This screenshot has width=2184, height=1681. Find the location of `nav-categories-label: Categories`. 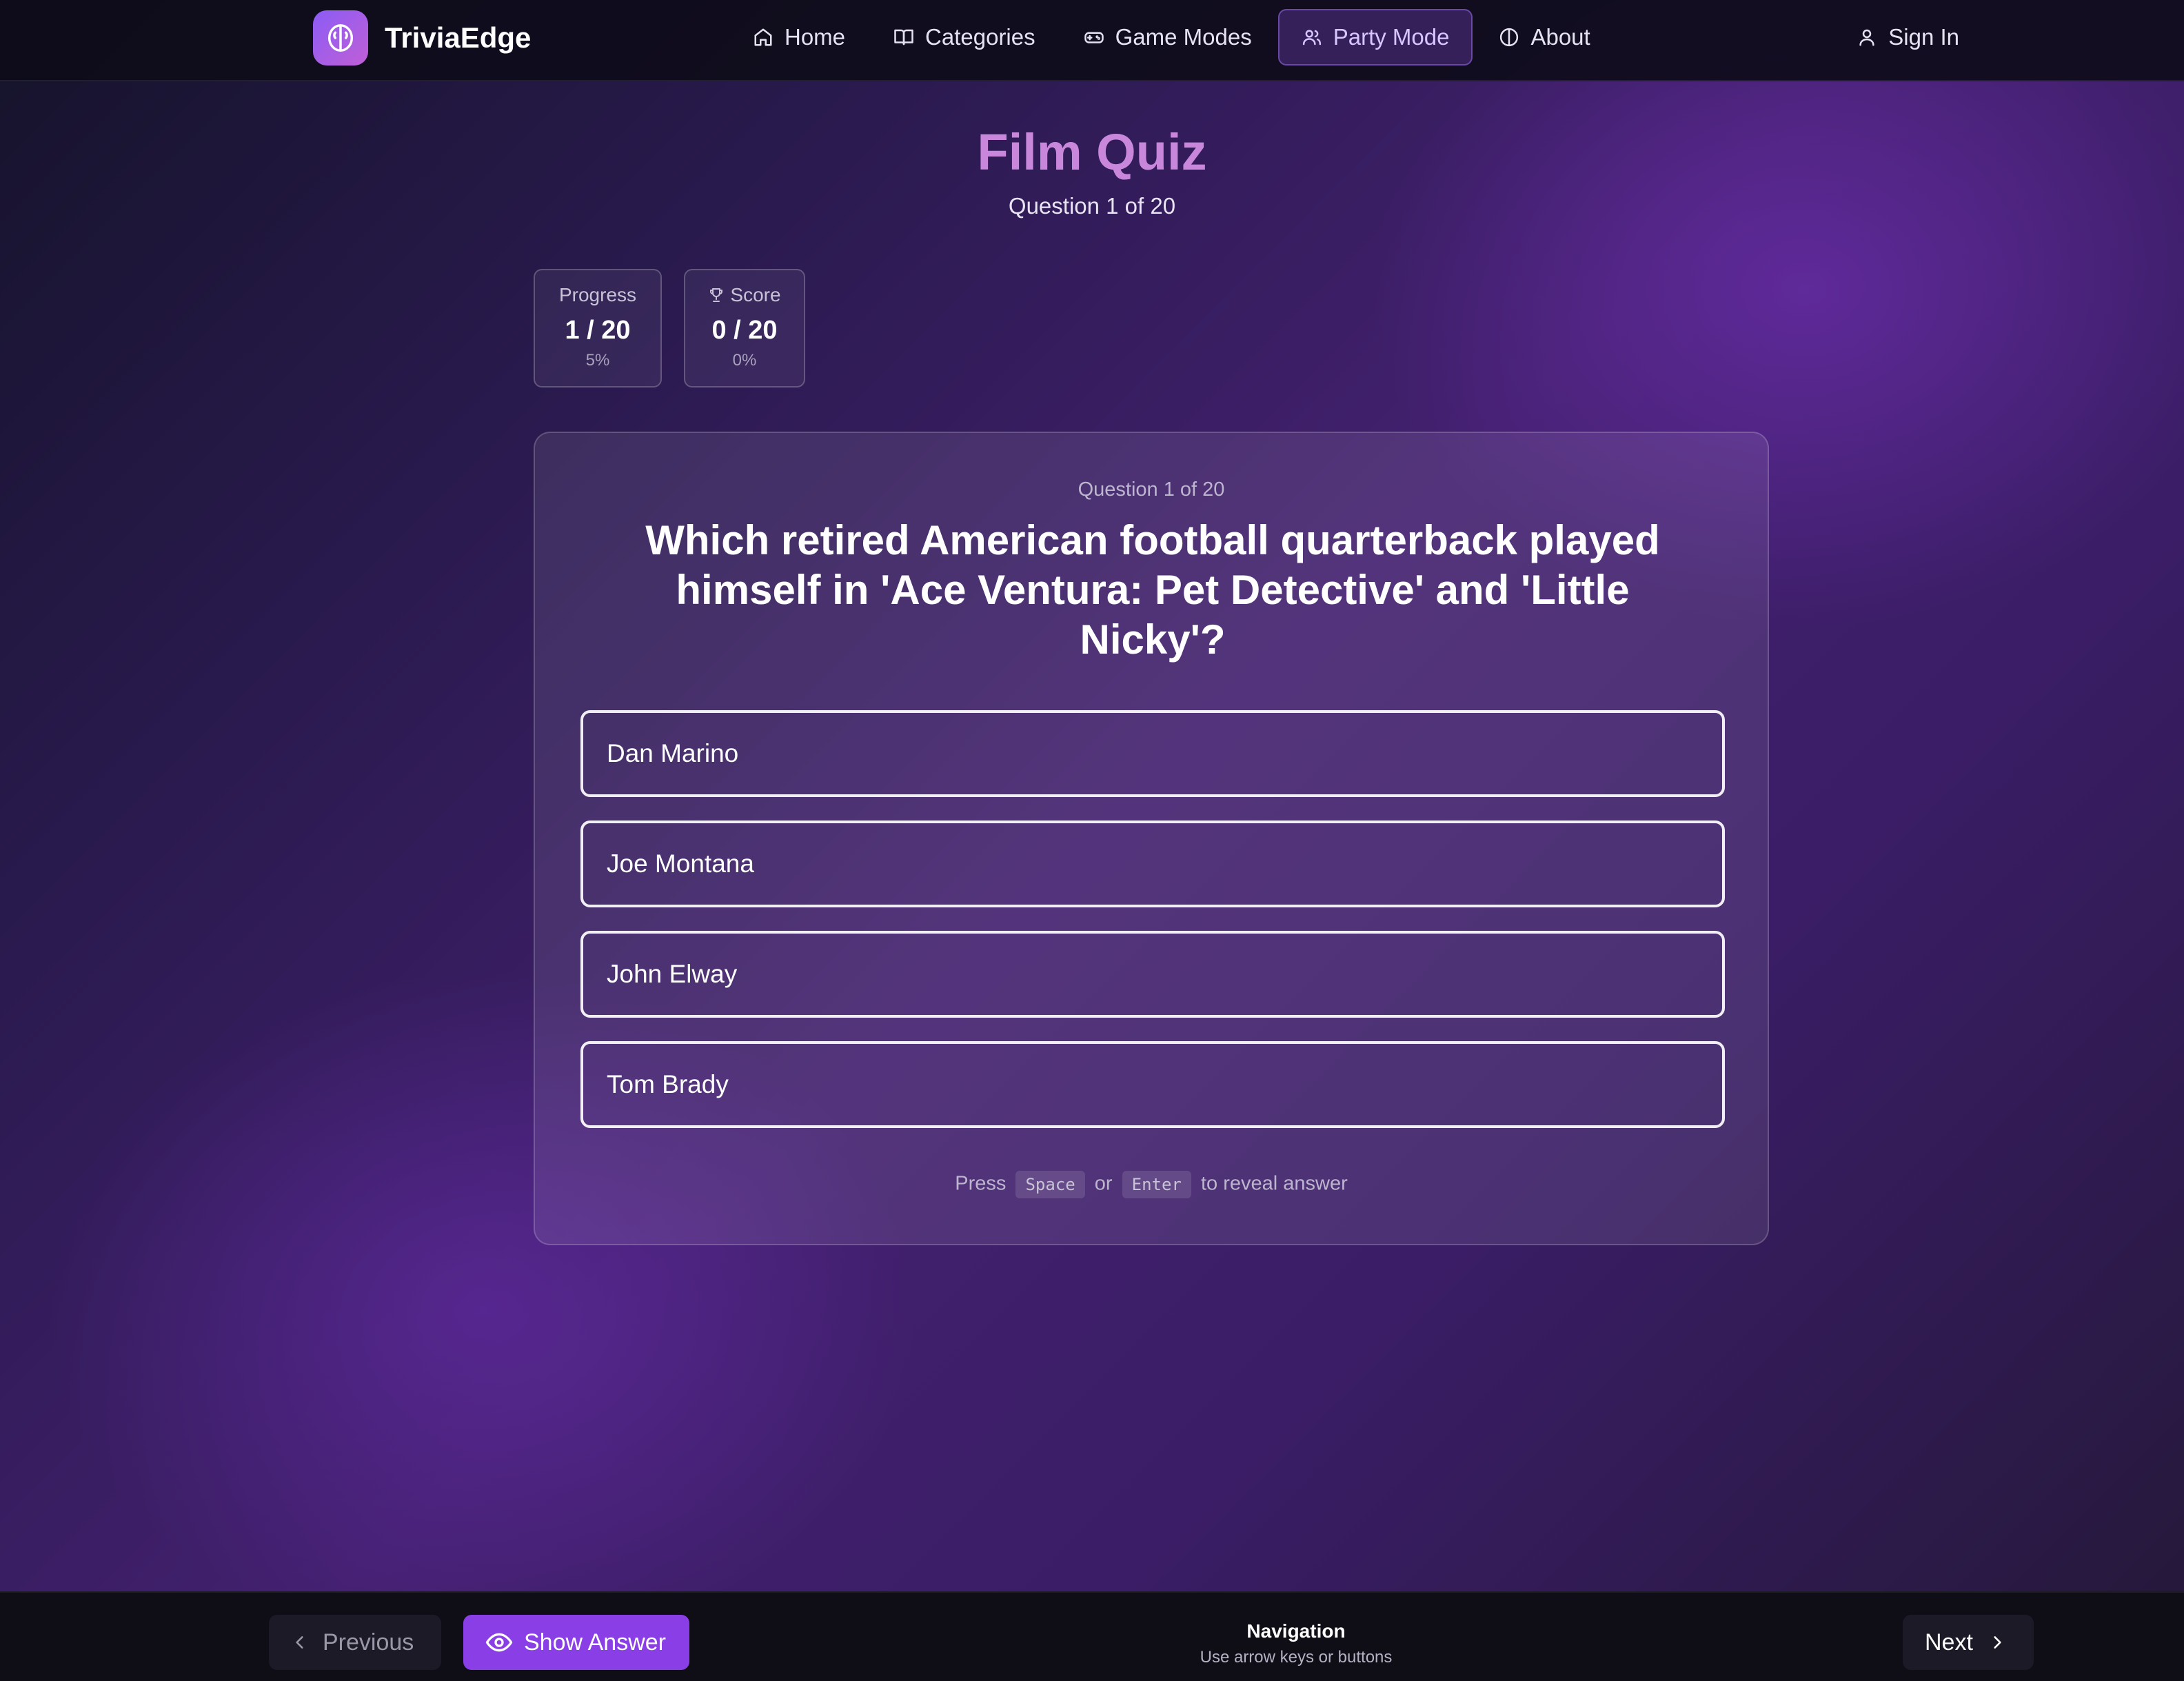

nav-categories-label: Categories is located at coordinates (980, 37).